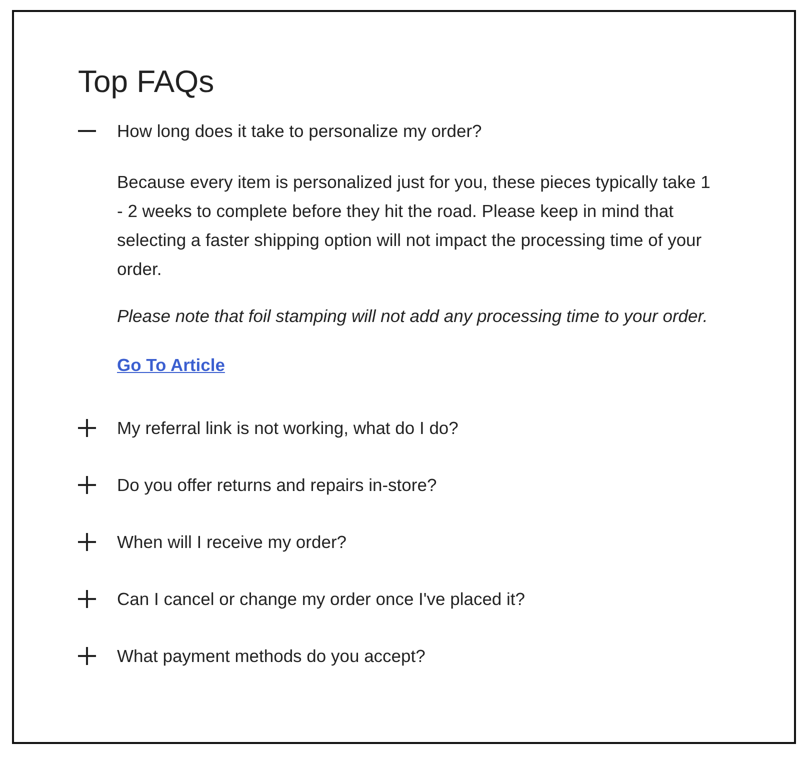 The height and width of the screenshot is (762, 812). What do you see at coordinates (257, 485) in the screenshot?
I see `faq-question: Do you offer returns and repairs in-store?` at bounding box center [257, 485].